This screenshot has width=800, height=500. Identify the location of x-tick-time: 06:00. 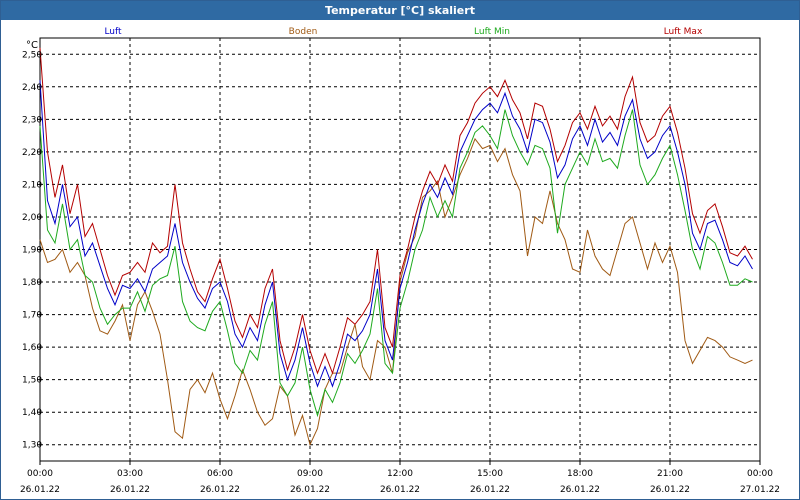
(220, 474).